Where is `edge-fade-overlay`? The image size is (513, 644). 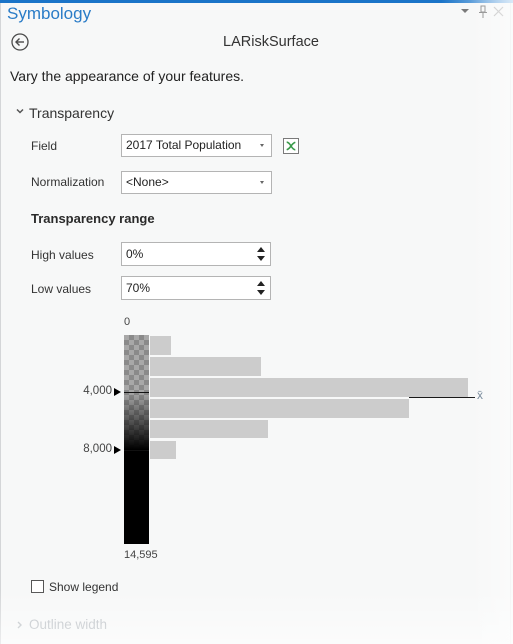
edge-fade-overlay is located at coordinates (491, 322).